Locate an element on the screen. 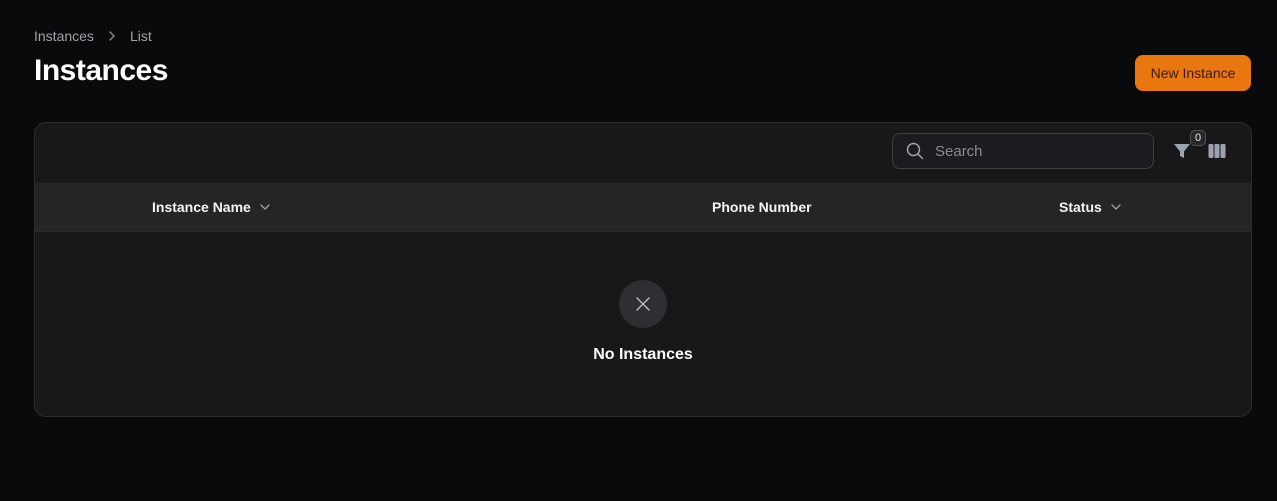  column-header-label: Instance Name is located at coordinates (201, 207).